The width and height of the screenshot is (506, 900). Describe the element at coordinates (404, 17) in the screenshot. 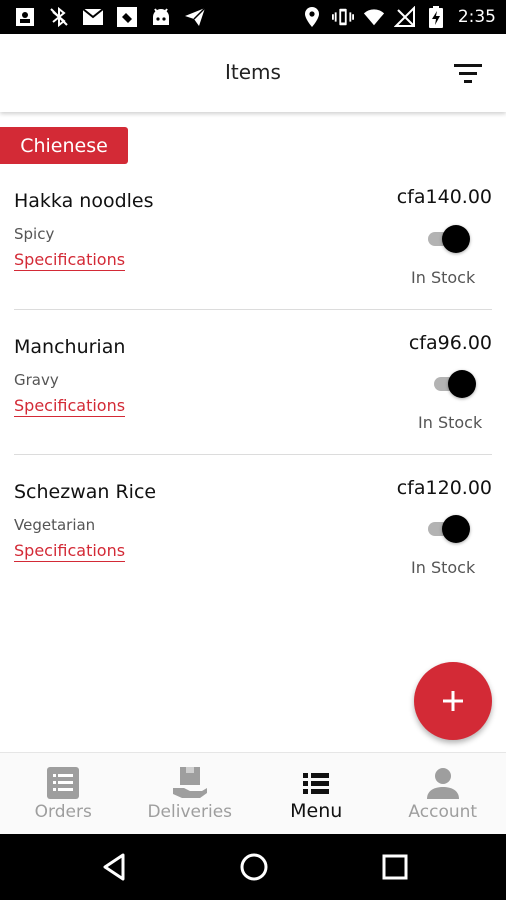

I see `no-signal-icon` at that location.